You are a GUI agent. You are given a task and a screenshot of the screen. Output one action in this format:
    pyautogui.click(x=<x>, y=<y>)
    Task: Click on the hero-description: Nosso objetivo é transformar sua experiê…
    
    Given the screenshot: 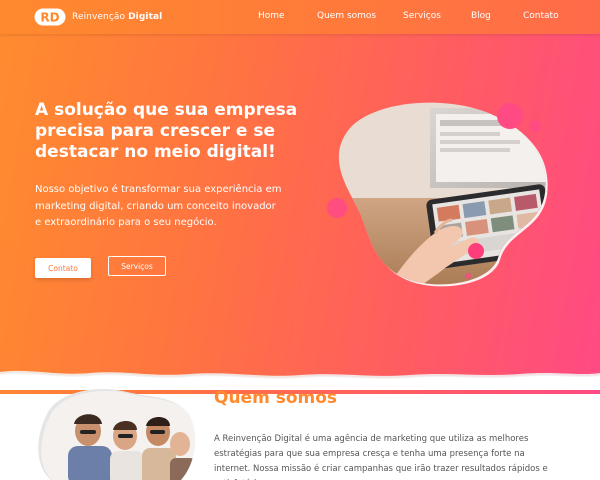 What is the action you would take?
    pyautogui.click(x=158, y=206)
    